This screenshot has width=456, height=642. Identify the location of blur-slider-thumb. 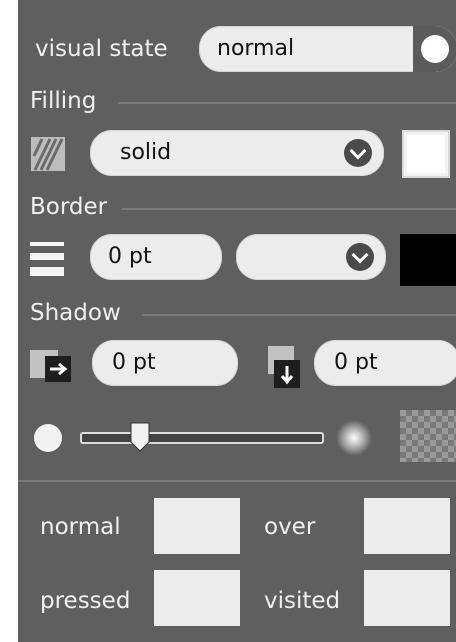
(140, 437).